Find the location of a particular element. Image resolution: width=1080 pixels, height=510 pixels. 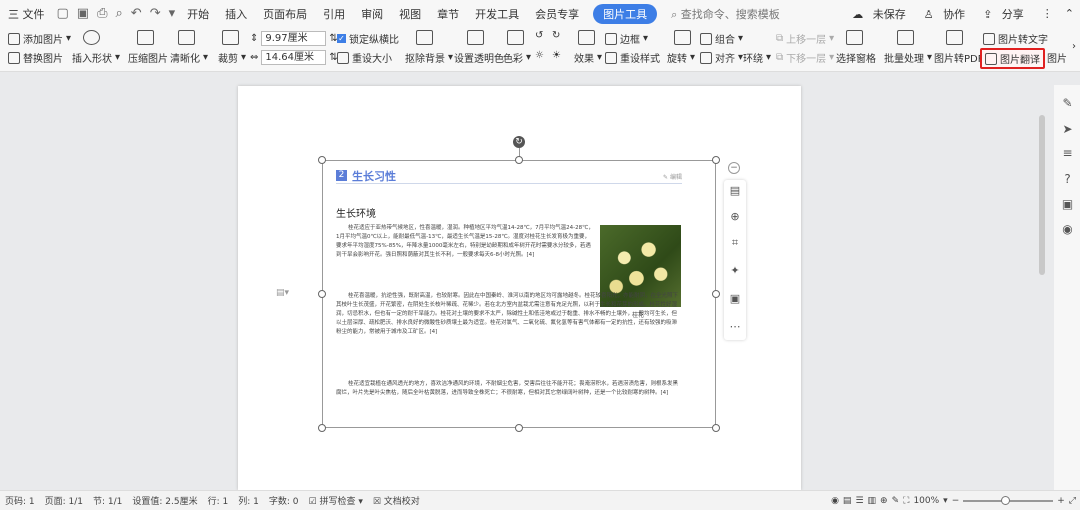

contrast-icon: ☀ is located at coordinates (556, 55).